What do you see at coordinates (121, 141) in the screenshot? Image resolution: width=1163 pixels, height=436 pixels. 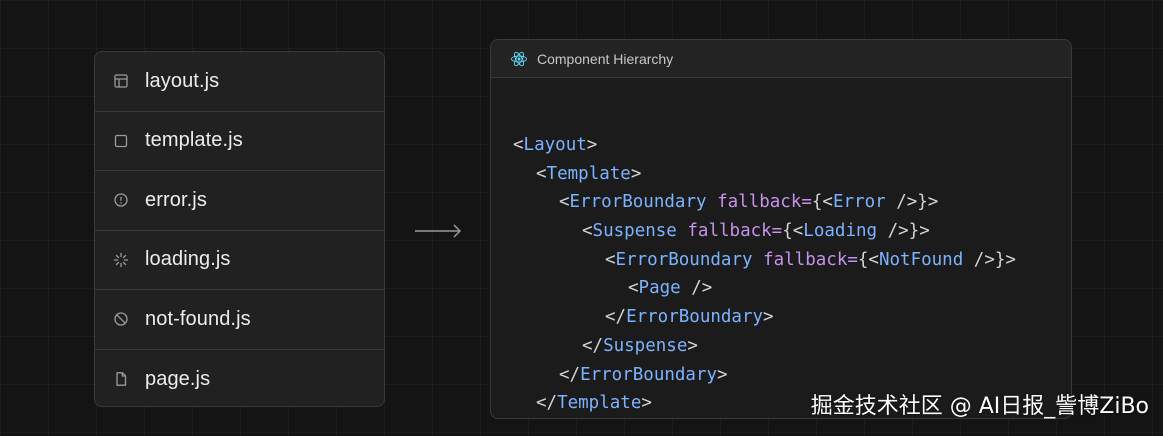 I see `square-icon` at bounding box center [121, 141].